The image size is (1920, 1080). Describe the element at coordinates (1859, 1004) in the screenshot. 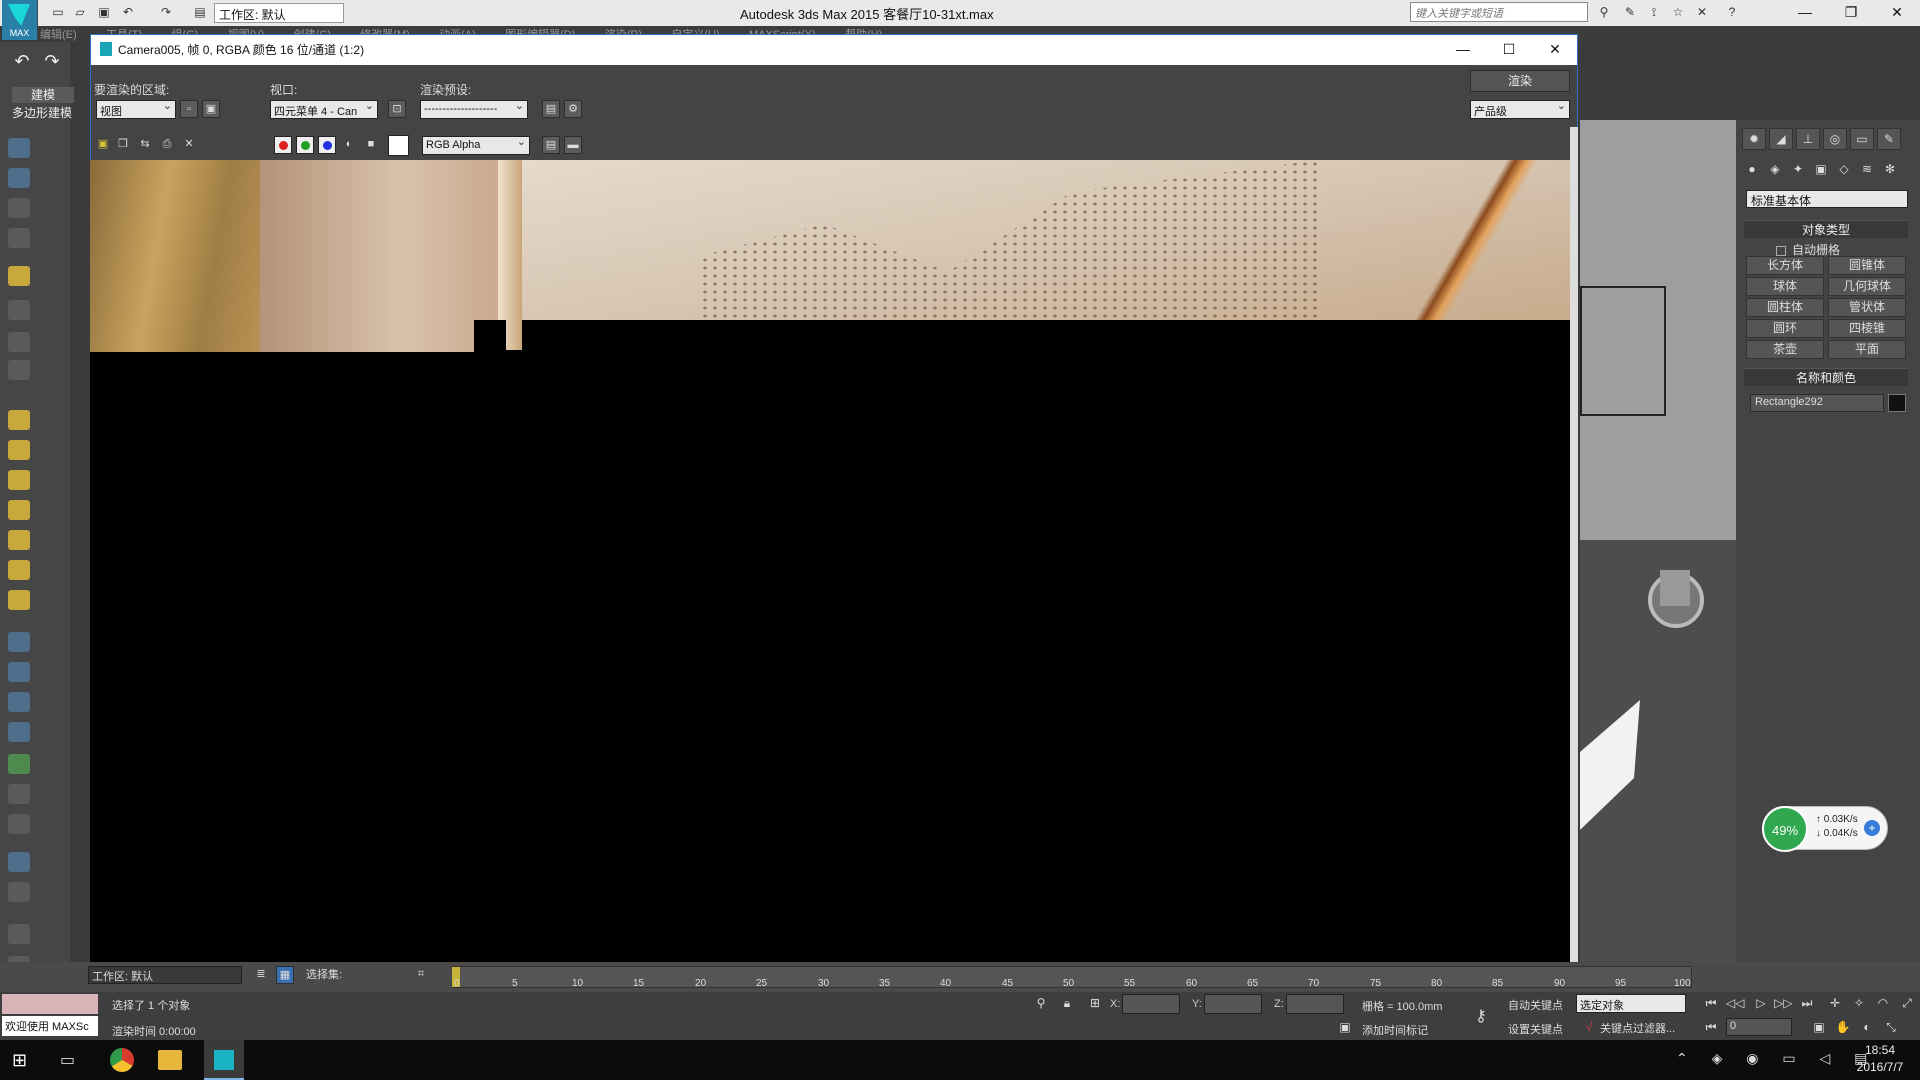

I see `zoom-all-icon: ✧` at that location.